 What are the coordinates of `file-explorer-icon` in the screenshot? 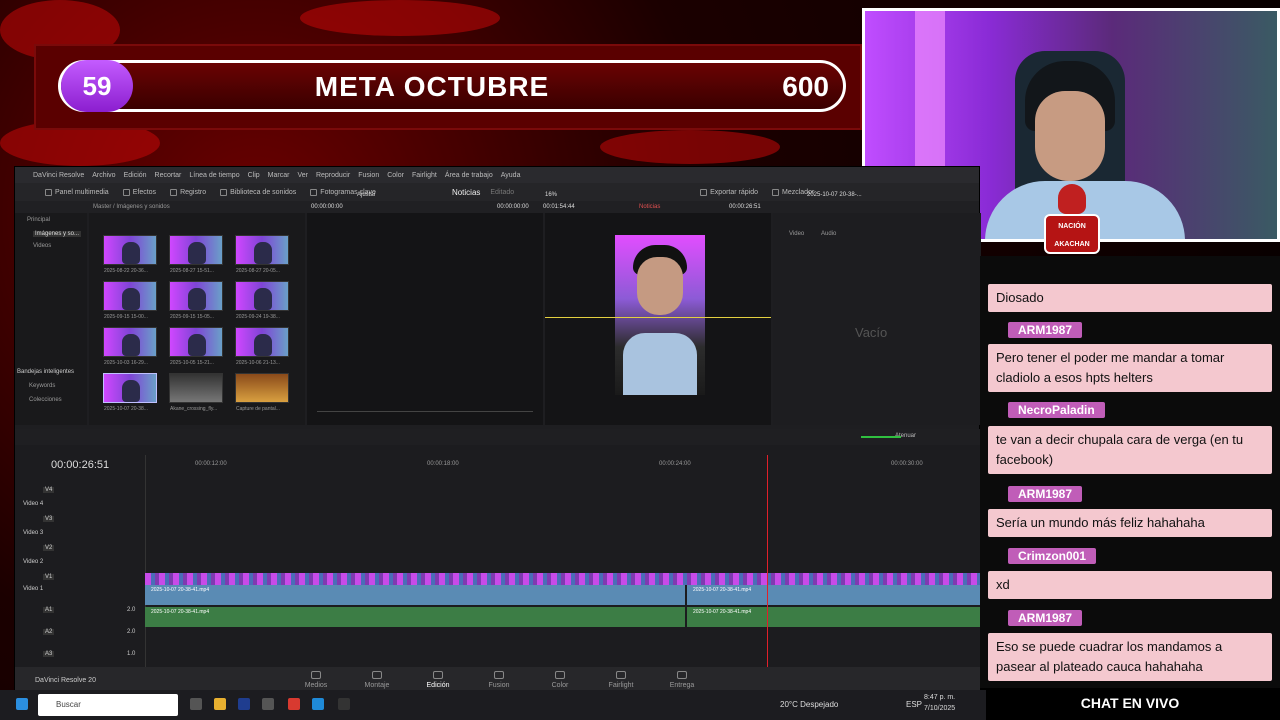 It's located at (220, 704).